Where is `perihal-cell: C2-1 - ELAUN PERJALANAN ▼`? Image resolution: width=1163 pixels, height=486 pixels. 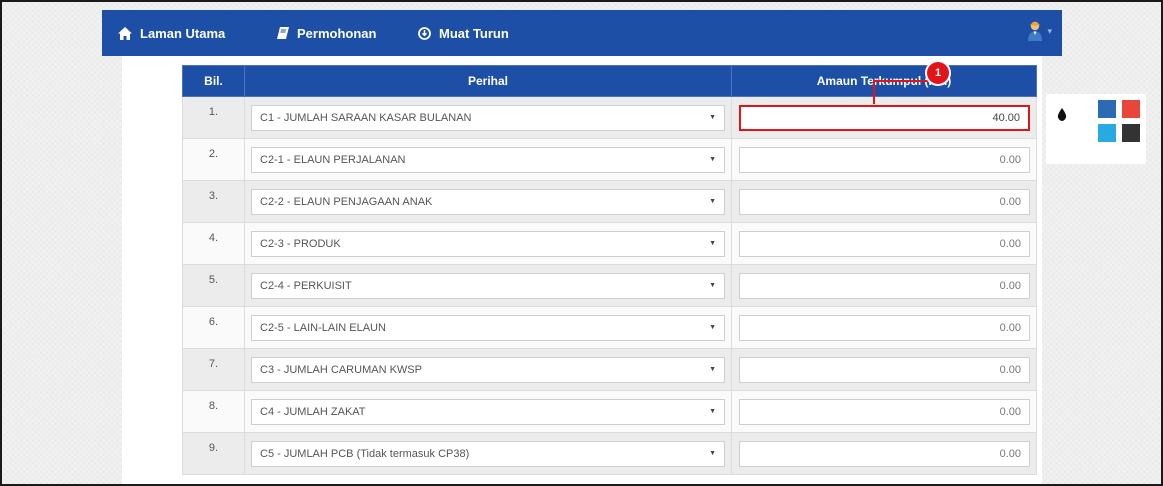
perihal-cell: C2-1 - ELAUN PERJALANAN ▼ is located at coordinates (488, 159).